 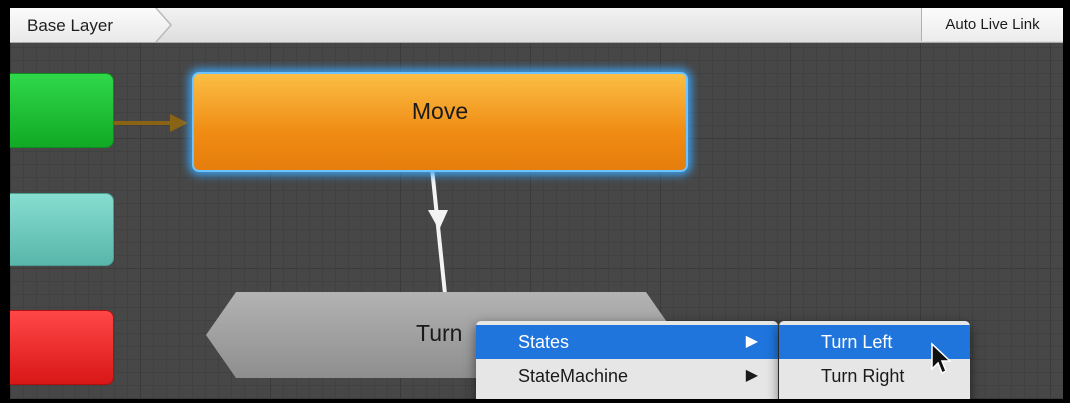 What do you see at coordinates (440, 111) in the screenshot?
I see `state-node-move-label: Move` at bounding box center [440, 111].